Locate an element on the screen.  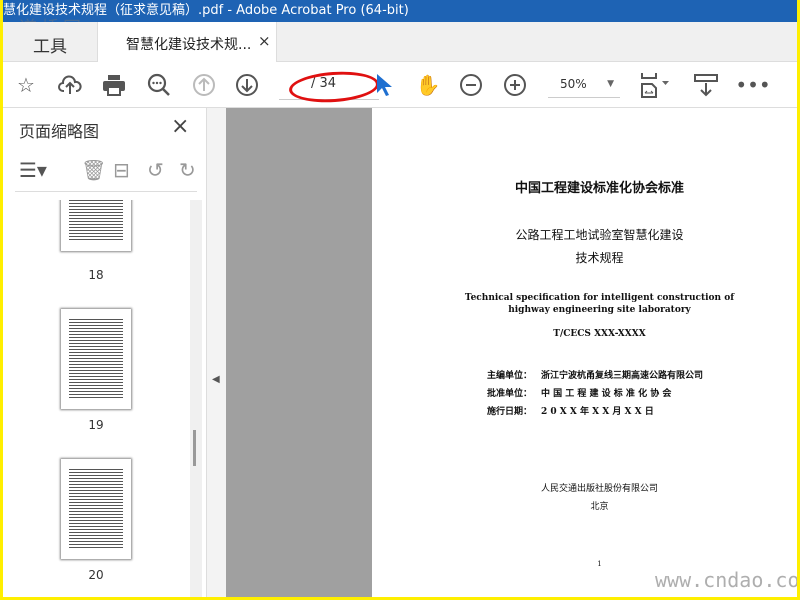
close-panel-button: × is located at coordinates (180, 126).